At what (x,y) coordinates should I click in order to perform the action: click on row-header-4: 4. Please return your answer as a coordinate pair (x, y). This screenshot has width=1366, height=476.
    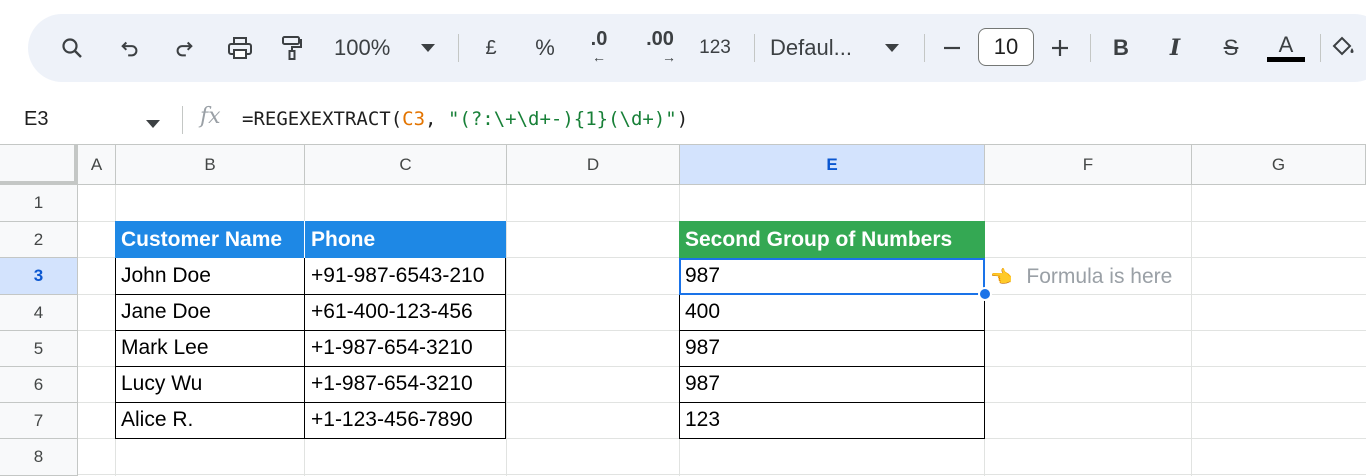
    Looking at the image, I should click on (39, 313).